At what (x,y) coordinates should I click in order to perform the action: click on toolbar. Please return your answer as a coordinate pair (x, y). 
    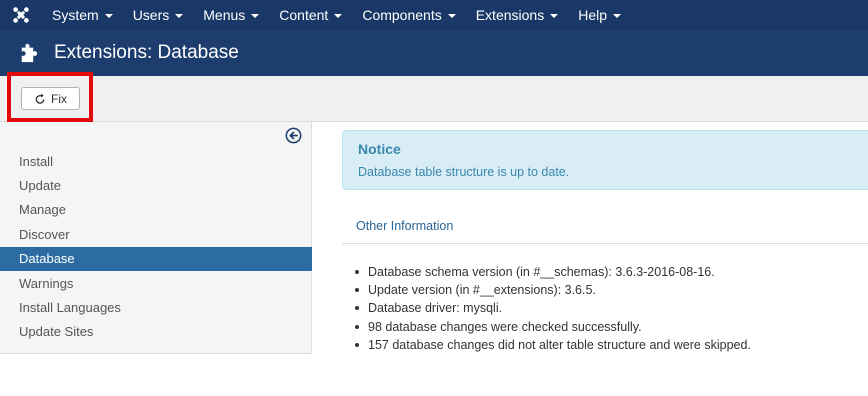
    Looking at the image, I should click on (434, 99).